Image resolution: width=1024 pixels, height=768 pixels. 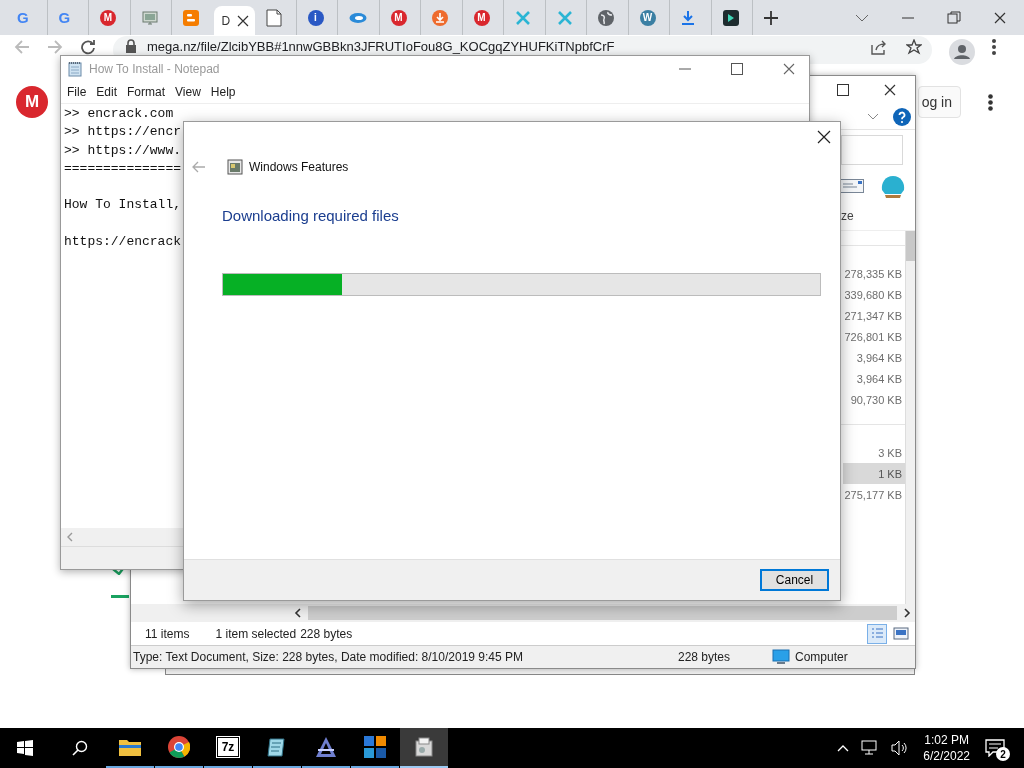 What do you see at coordinates (299, 167) in the screenshot?
I see `dialog-title: Windows Features` at bounding box center [299, 167].